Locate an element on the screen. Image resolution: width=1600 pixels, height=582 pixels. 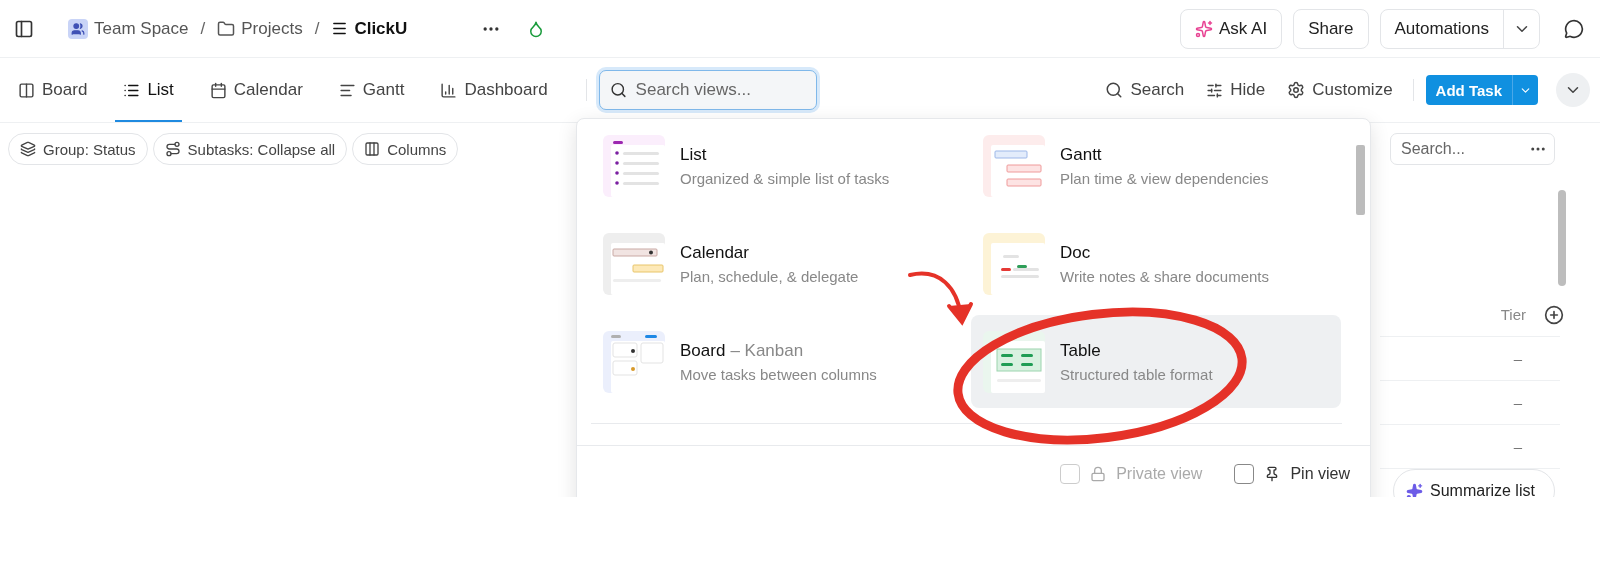
view-tab: Dashboard is located at coordinates (494, 90).